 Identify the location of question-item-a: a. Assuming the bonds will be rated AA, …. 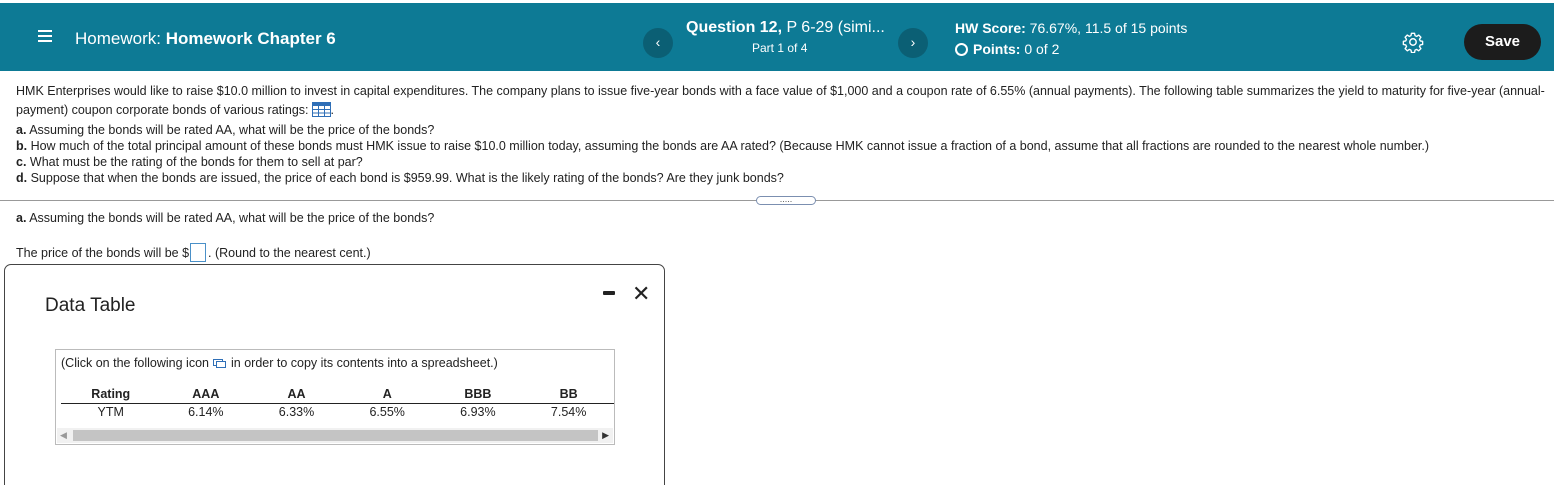
(785, 130).